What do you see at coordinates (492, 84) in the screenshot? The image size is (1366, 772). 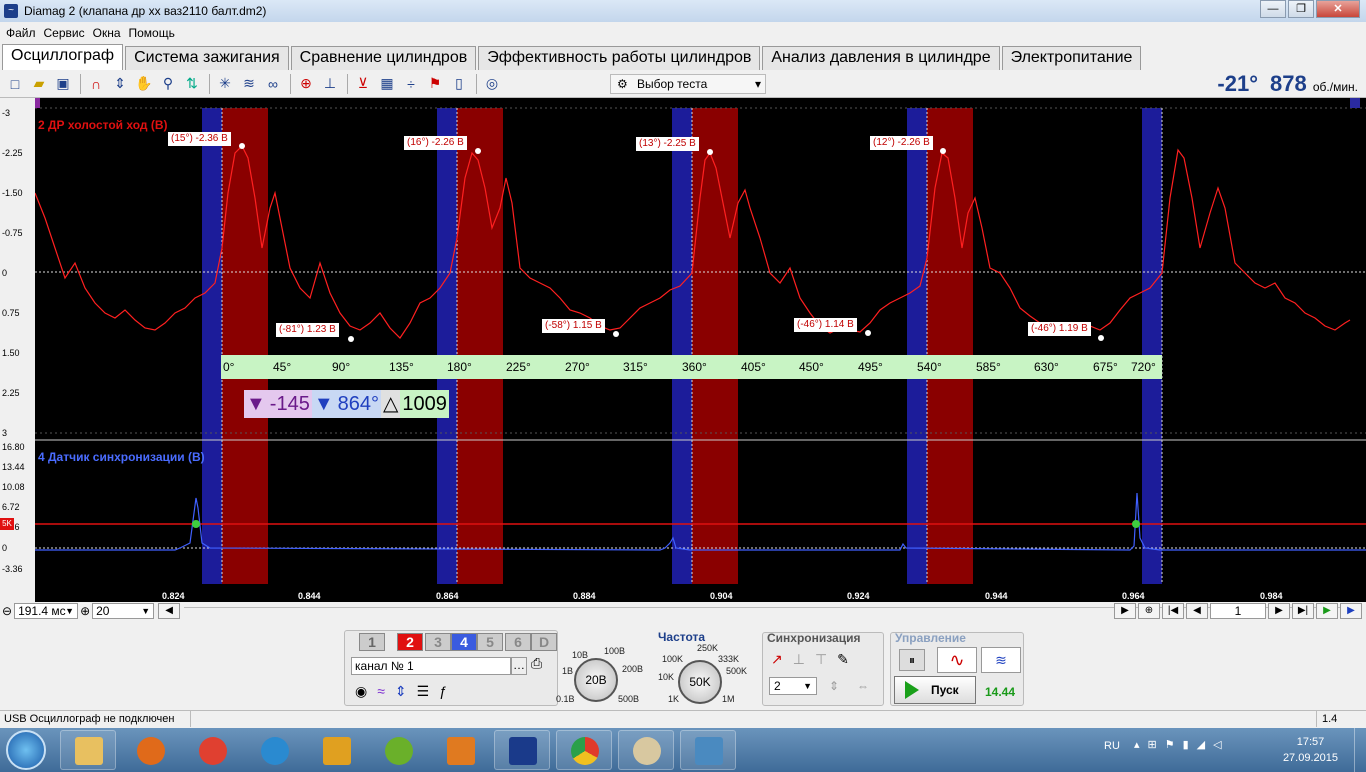 I see `auto-icon: ◎` at bounding box center [492, 84].